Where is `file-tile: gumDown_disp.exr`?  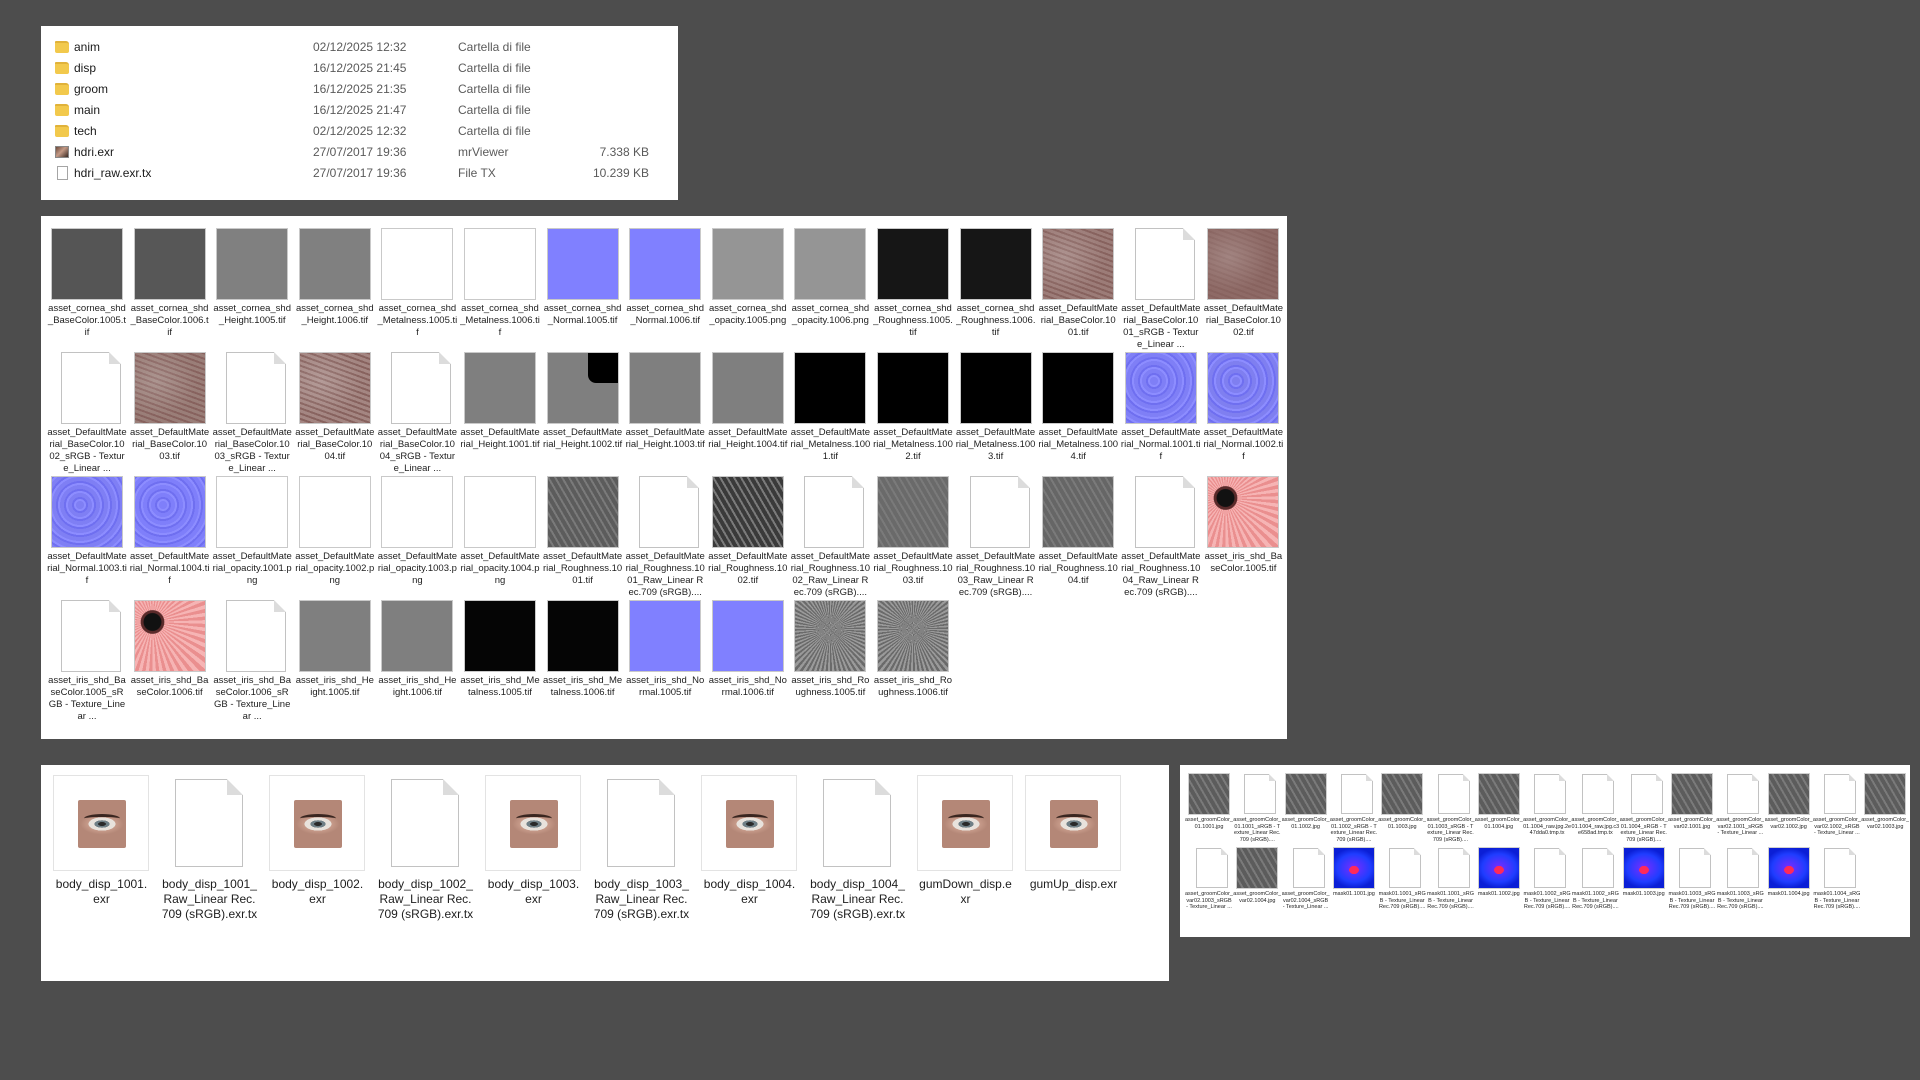 file-tile: gumDown_disp.exr is located at coordinates (965, 860).